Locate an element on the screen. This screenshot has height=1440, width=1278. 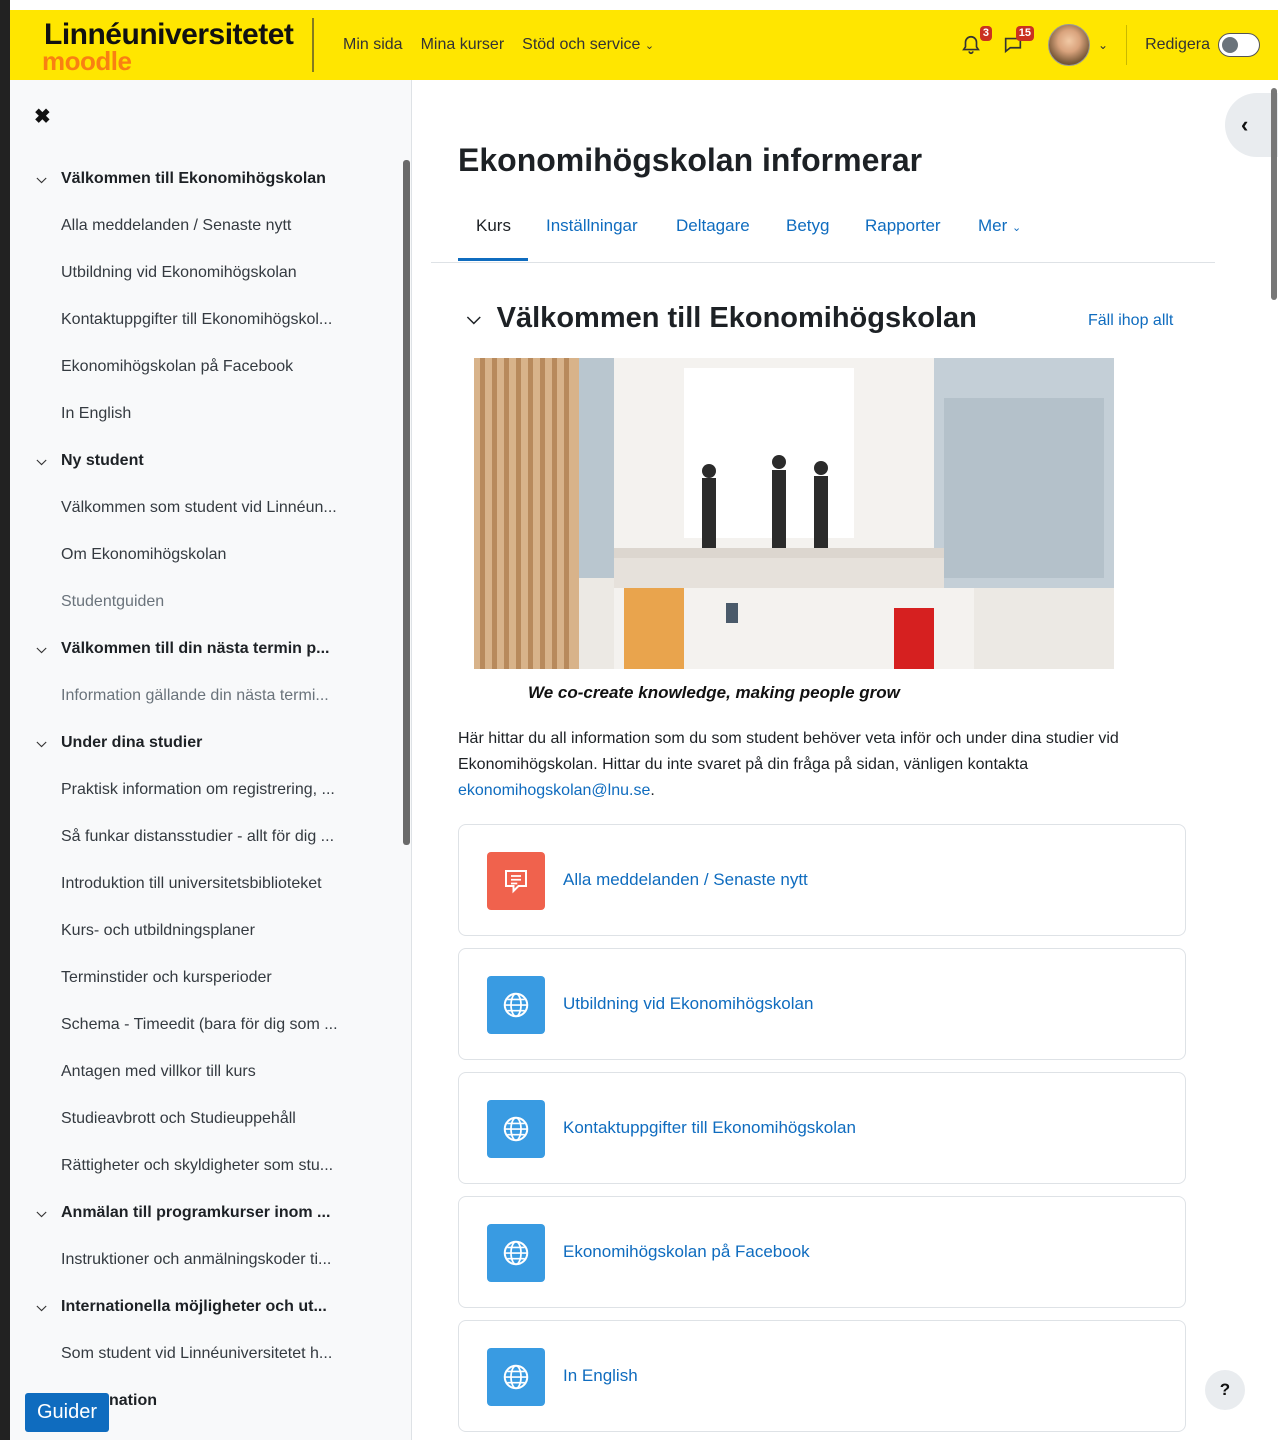
activity-card: Kontaktuppgifter till Ekonomihögskolan is located at coordinates (822, 1128).